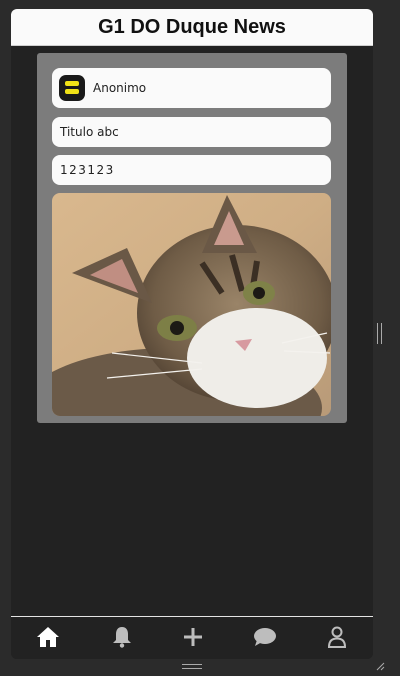  I want to click on user-icon, so click(337, 637).